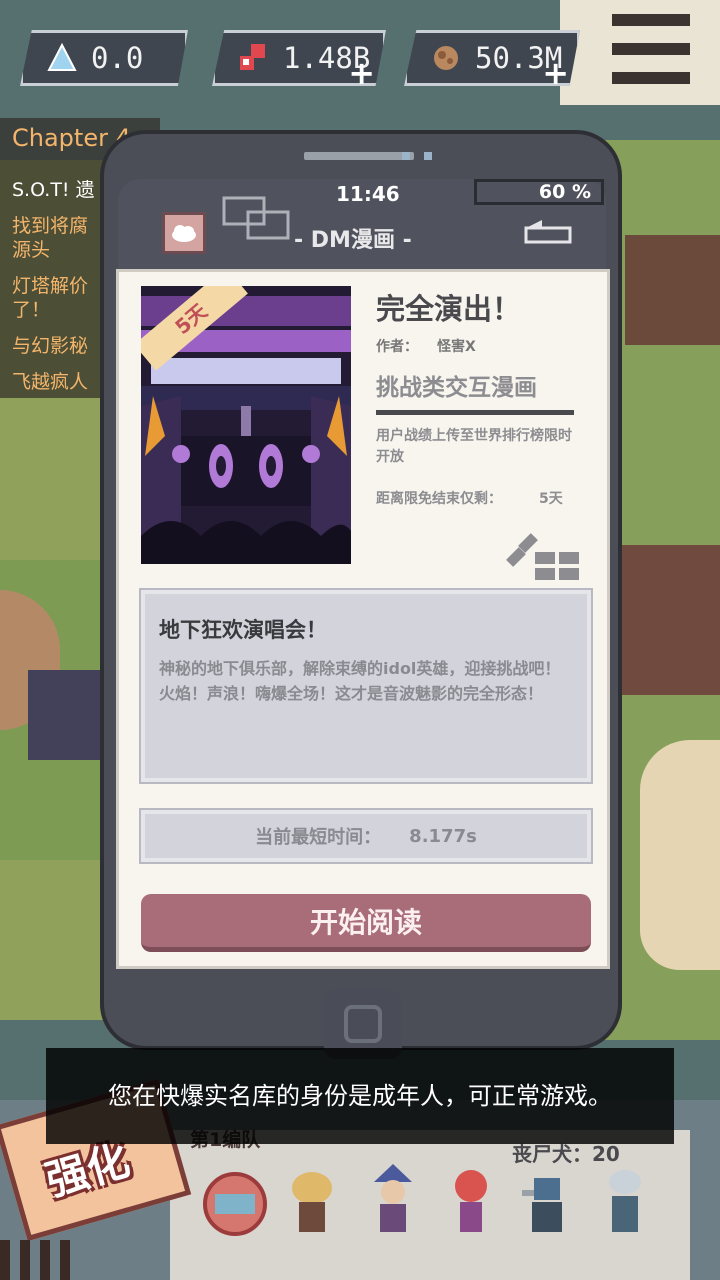 This screenshot has height=1280, width=720. Describe the element at coordinates (539, 192) in the screenshot. I see `battery-indicator: 60 %` at that location.